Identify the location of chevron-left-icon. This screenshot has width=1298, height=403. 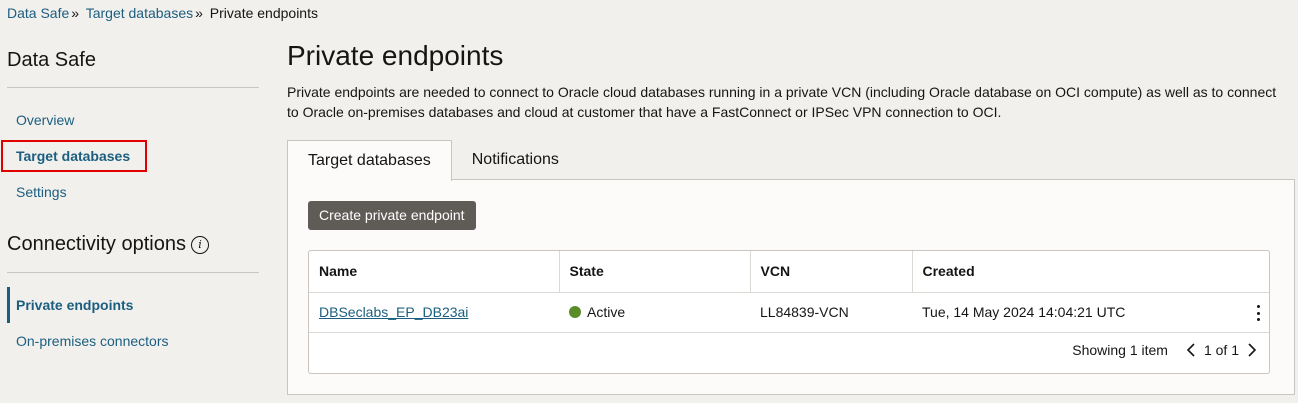
(1191, 350).